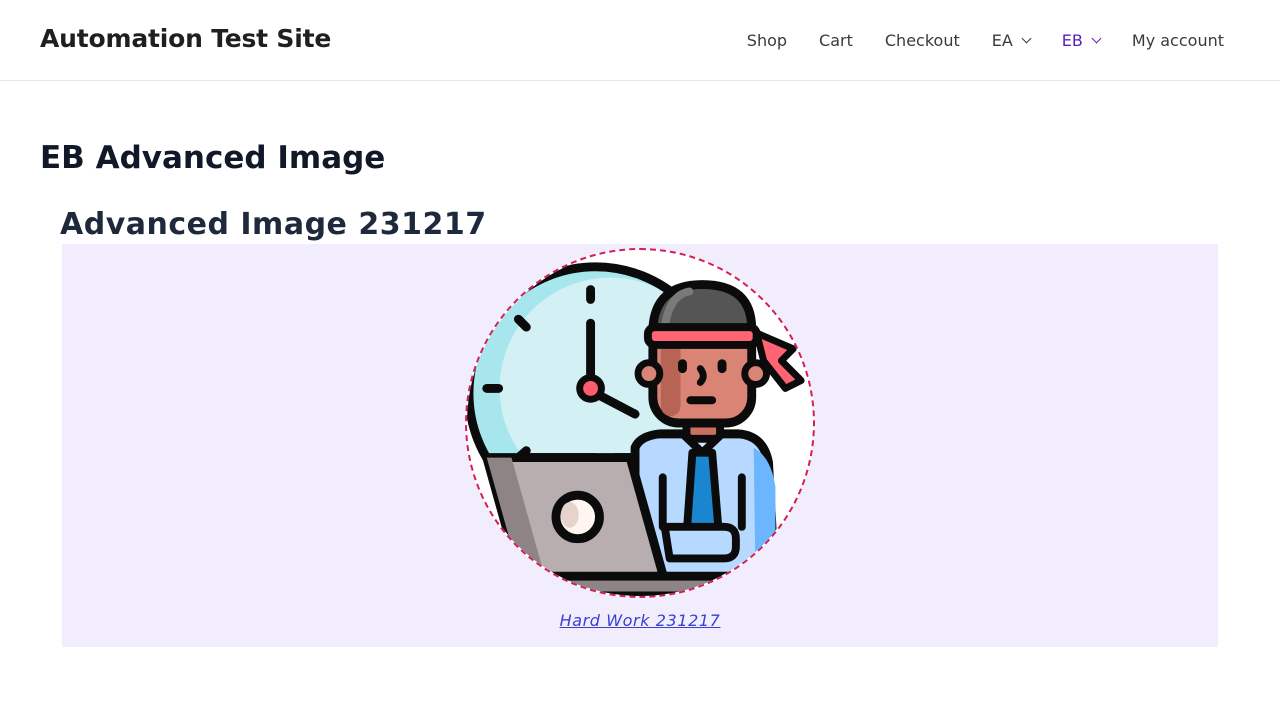 The image size is (1280, 720). Describe the element at coordinates (1072, 40) in the screenshot. I see `nav-item-label: EB` at that location.